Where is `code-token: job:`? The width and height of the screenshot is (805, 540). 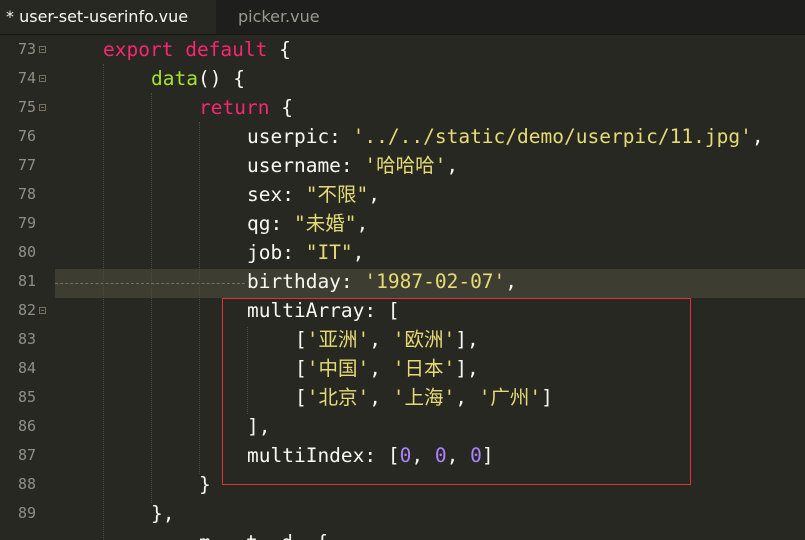 code-token: job: is located at coordinates (276, 252).